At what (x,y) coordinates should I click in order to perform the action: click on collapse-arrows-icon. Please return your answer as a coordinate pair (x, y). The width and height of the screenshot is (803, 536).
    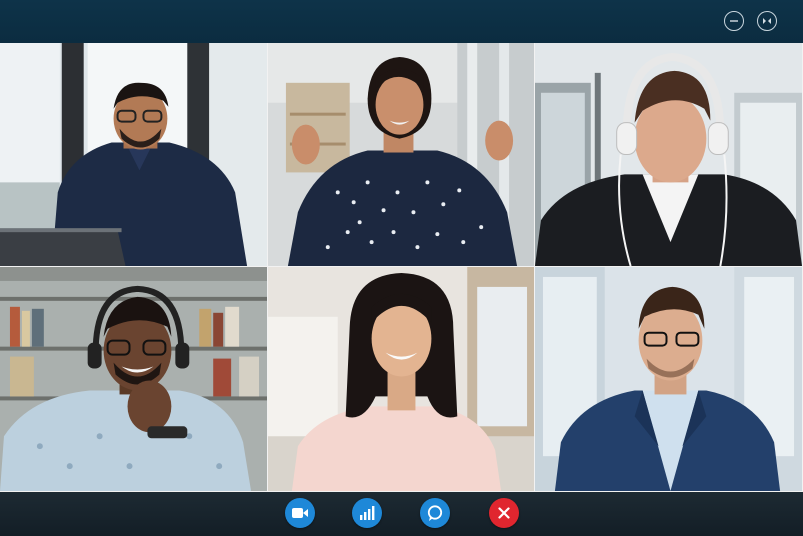
    Looking at the image, I should click on (767, 21).